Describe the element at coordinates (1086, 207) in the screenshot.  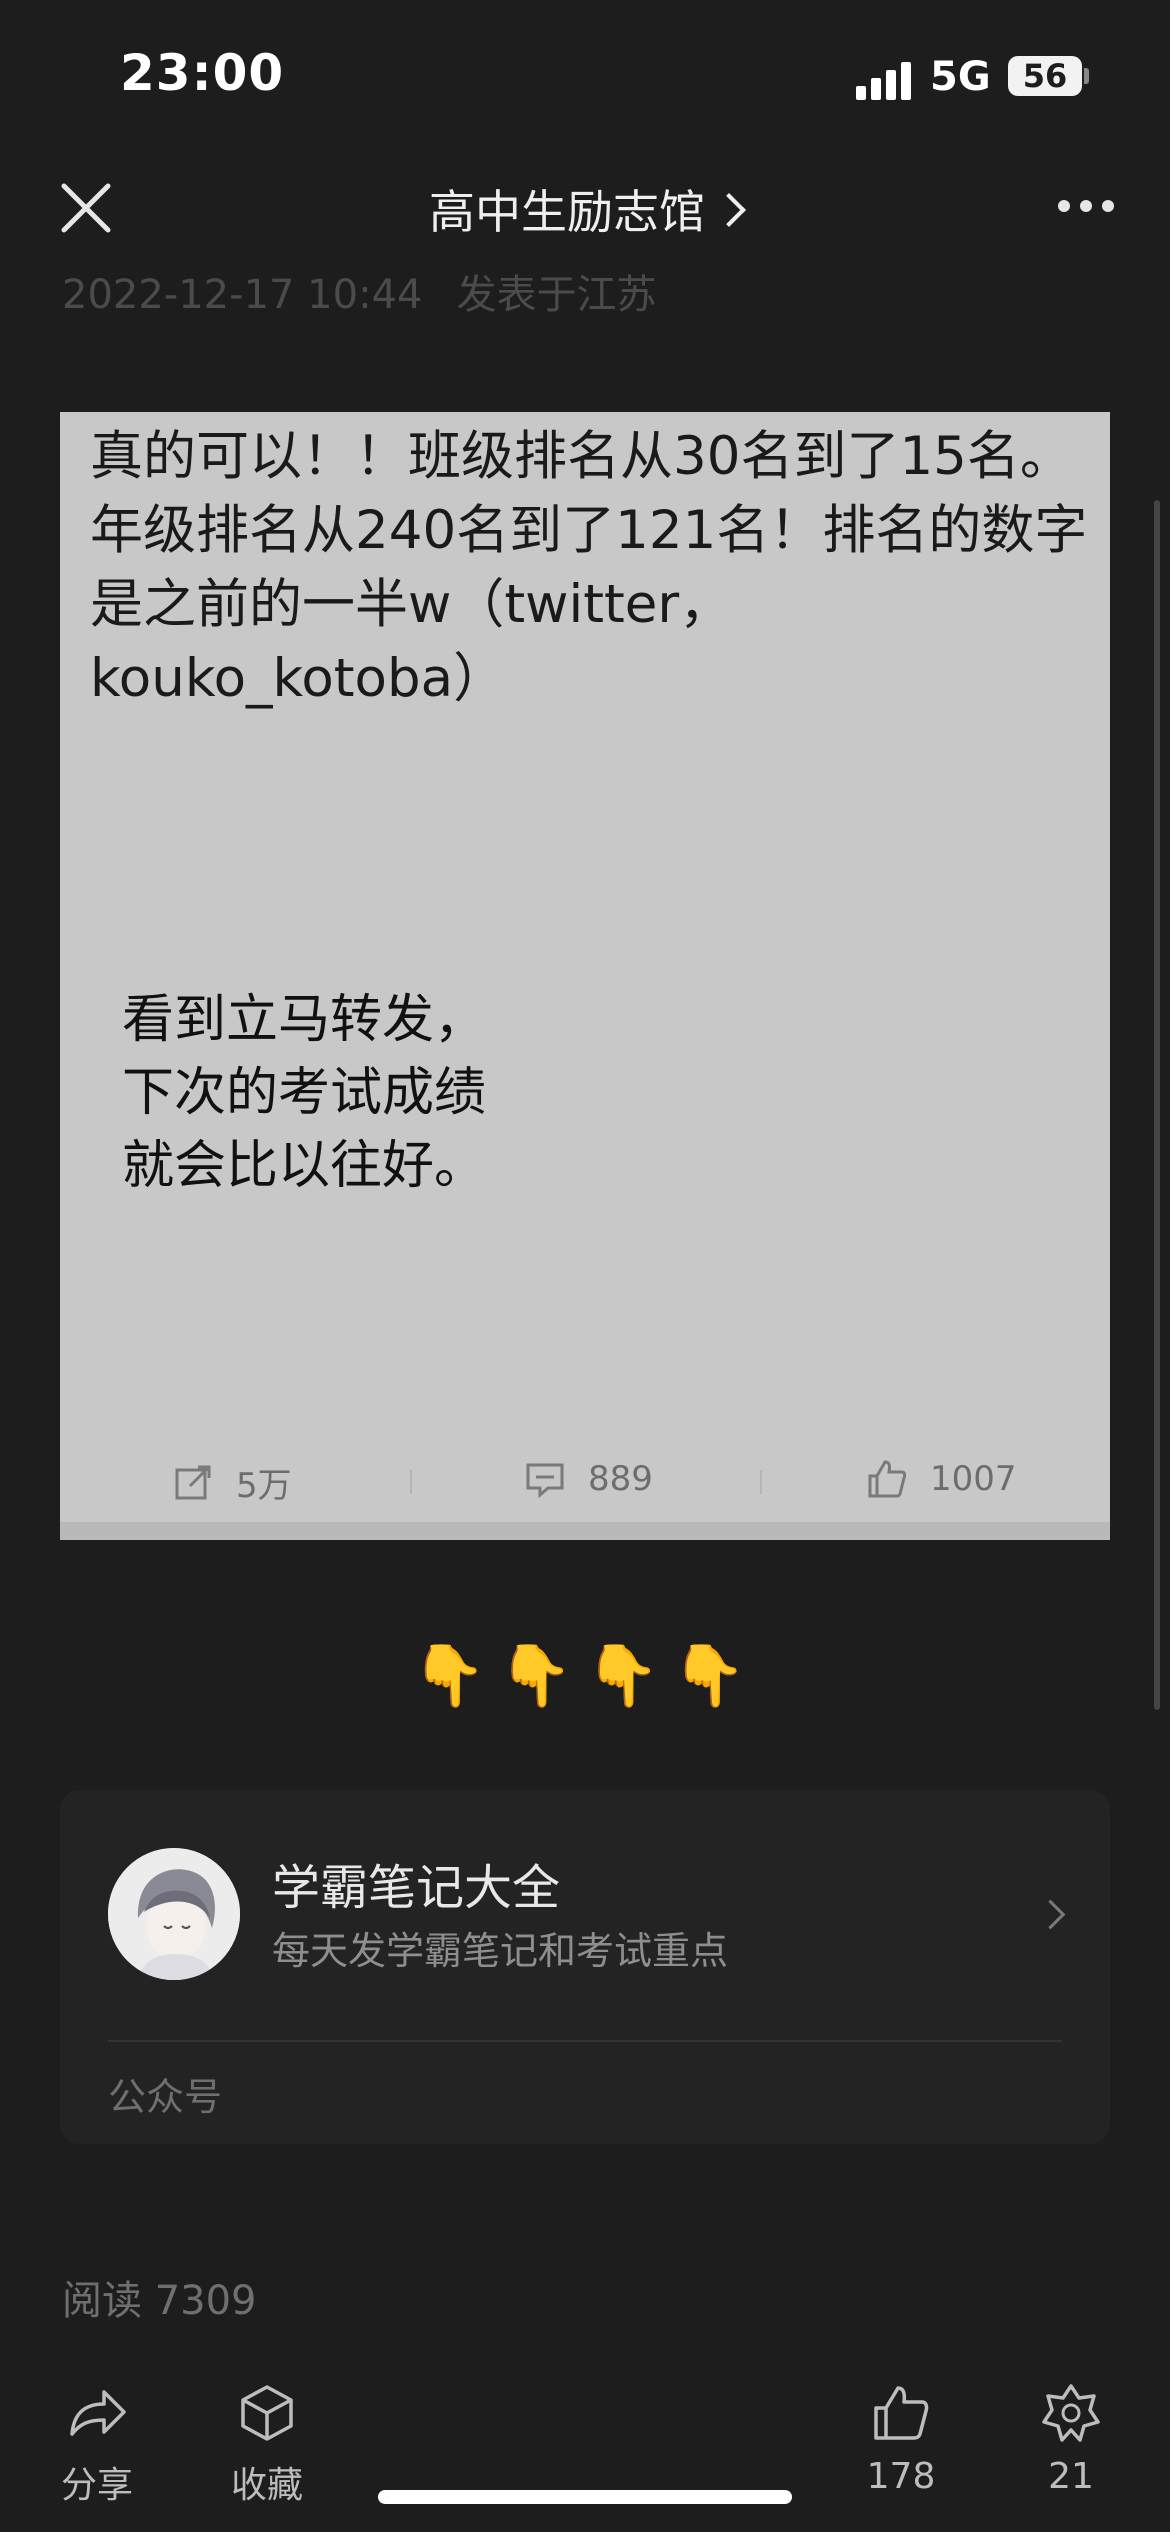
I see `more-icon` at that location.